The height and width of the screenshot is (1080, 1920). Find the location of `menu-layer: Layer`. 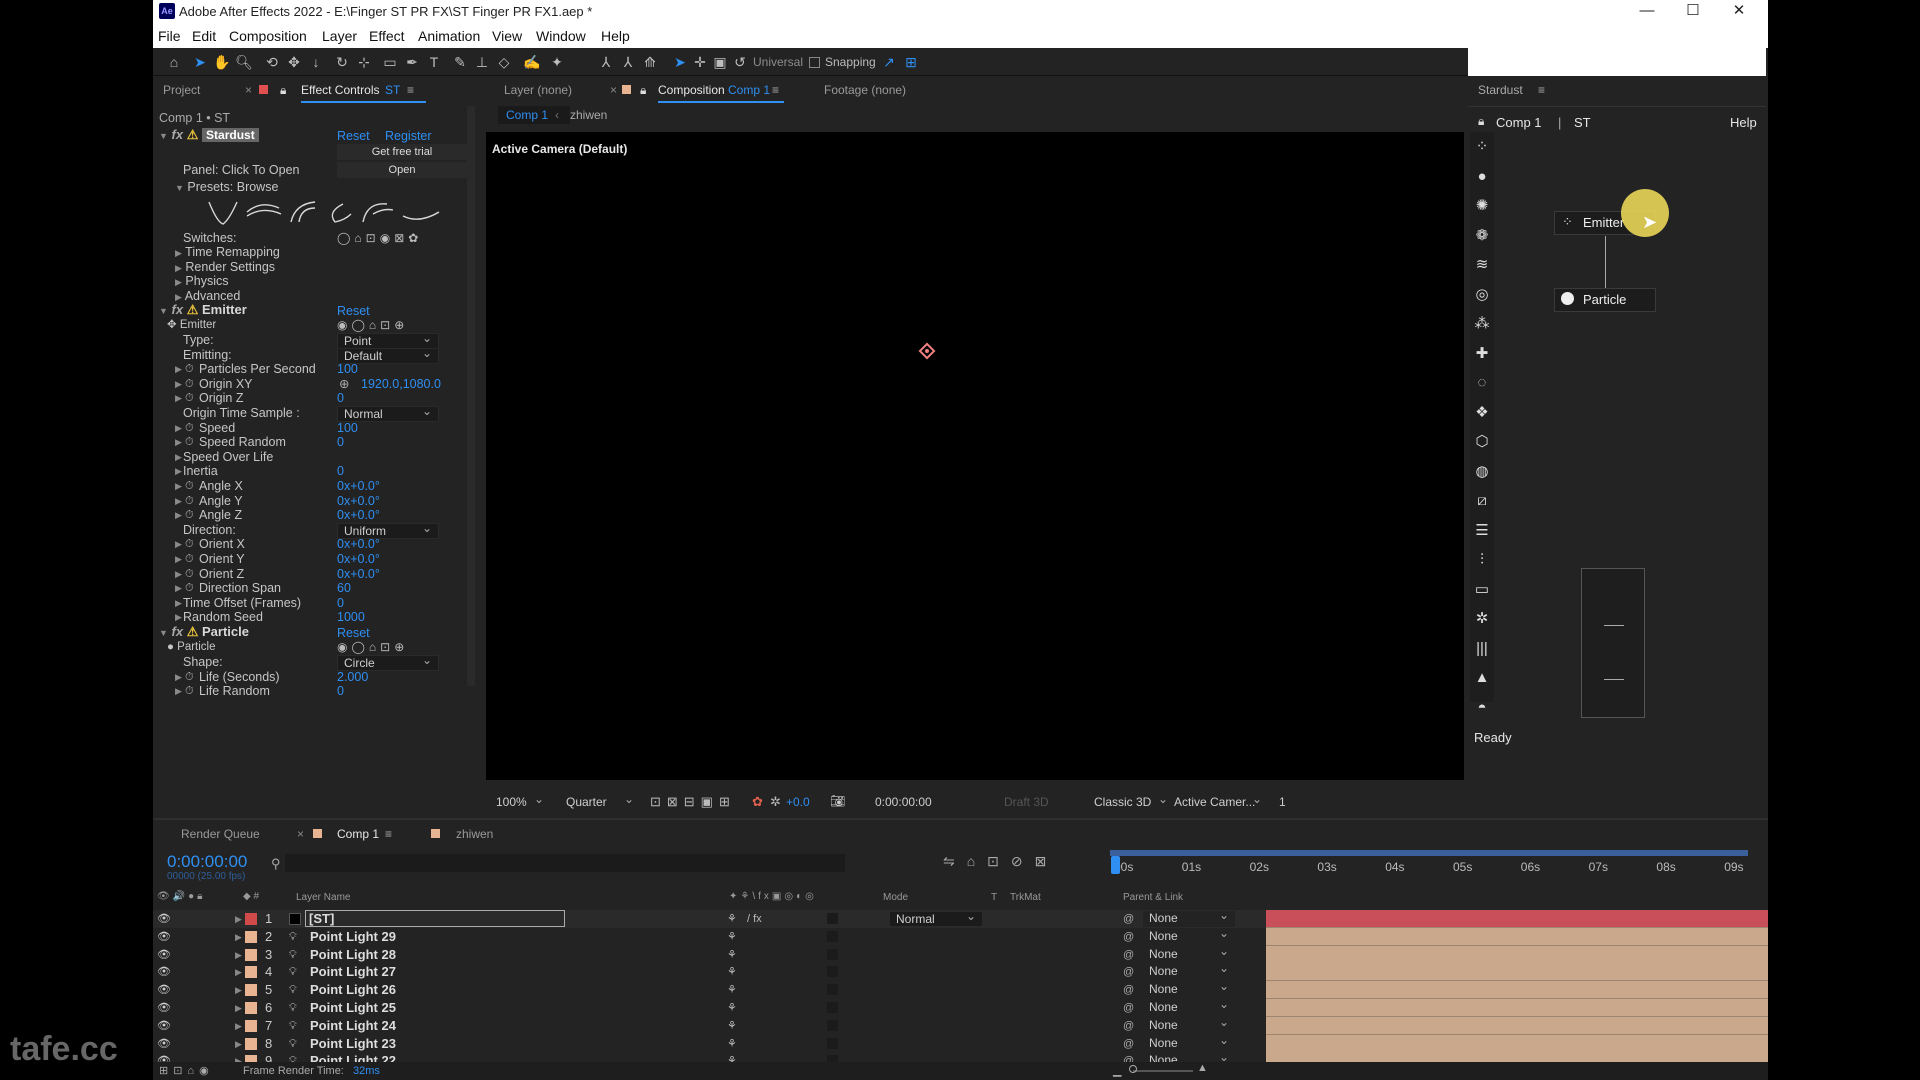

menu-layer: Layer is located at coordinates (339, 36).